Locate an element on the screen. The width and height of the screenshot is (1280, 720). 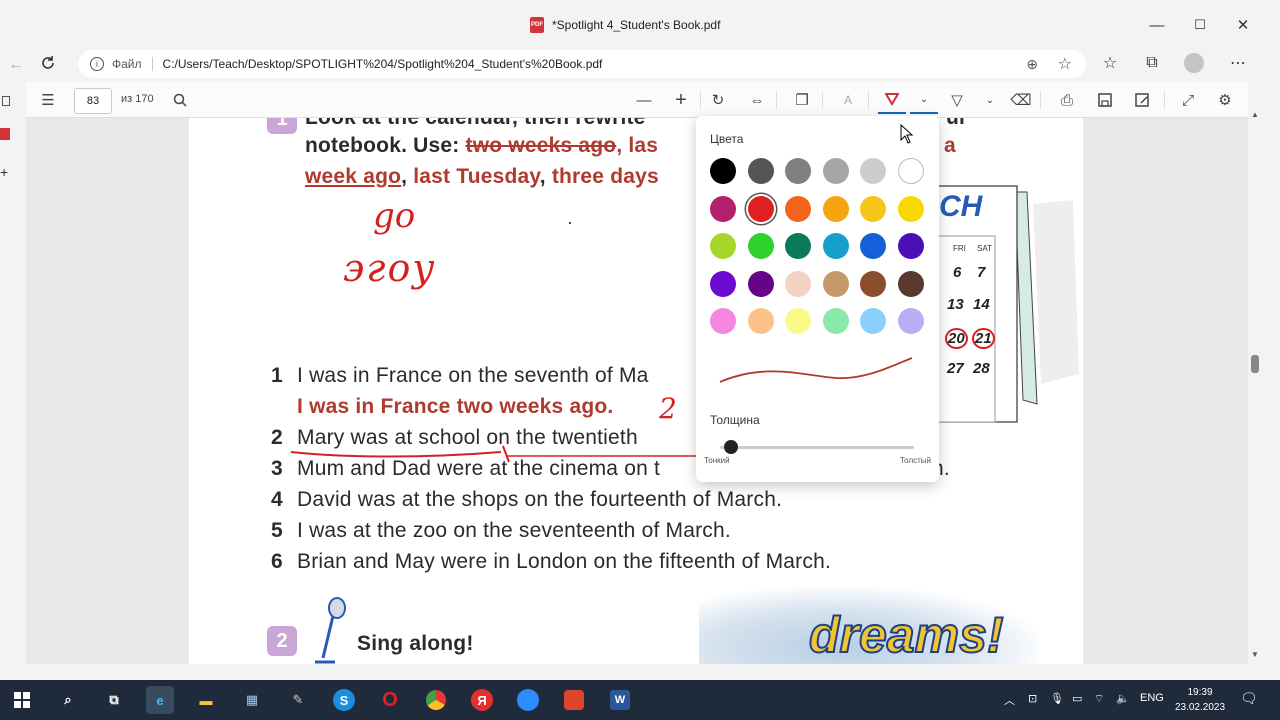
page-view-icon: ❐ is located at coordinates (802, 100).